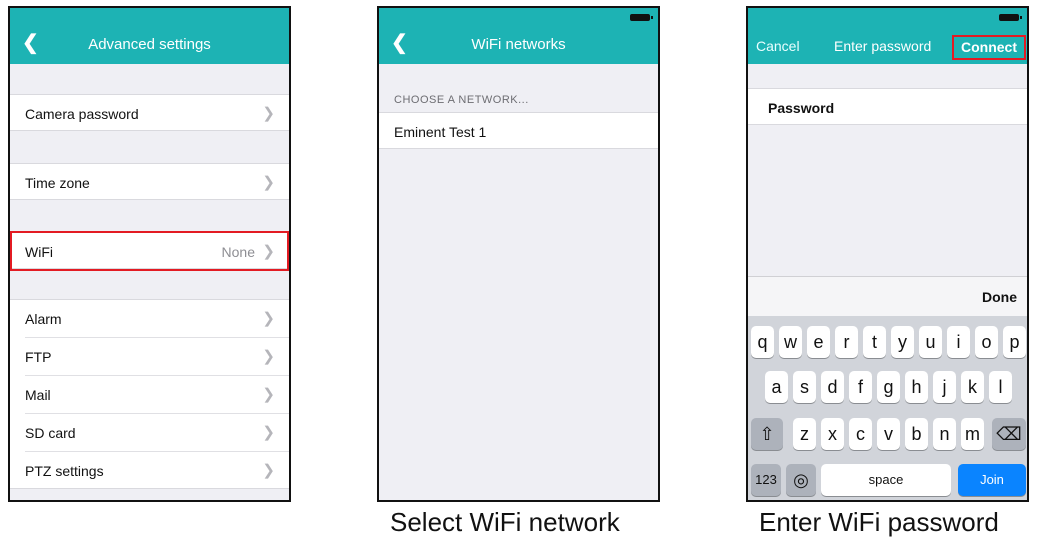 The image size is (1038, 549). What do you see at coordinates (1014, 342) in the screenshot?
I see `key-p: p` at bounding box center [1014, 342].